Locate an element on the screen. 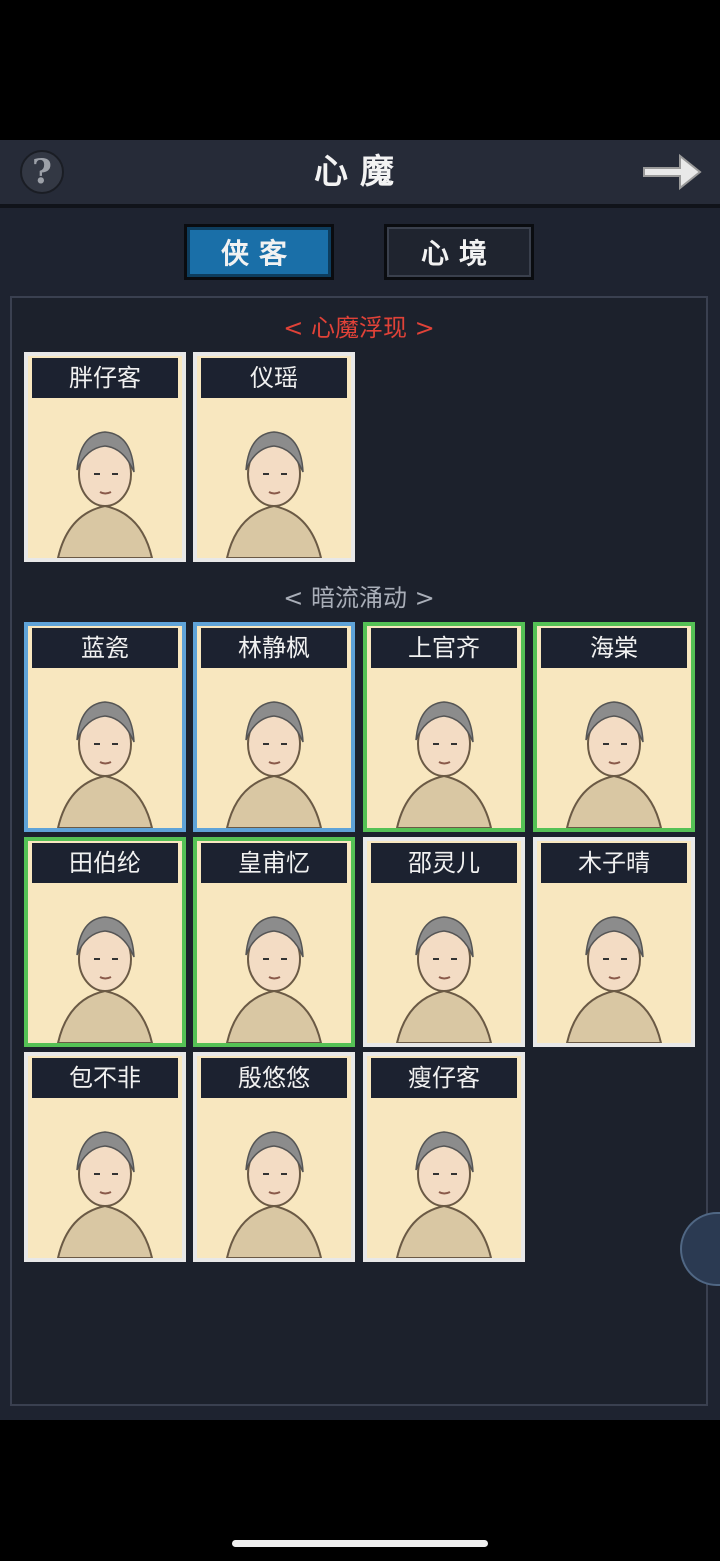 Image resolution: width=720 pixels, height=1561 pixels. hero-card: 仪瑶 is located at coordinates (274, 457).